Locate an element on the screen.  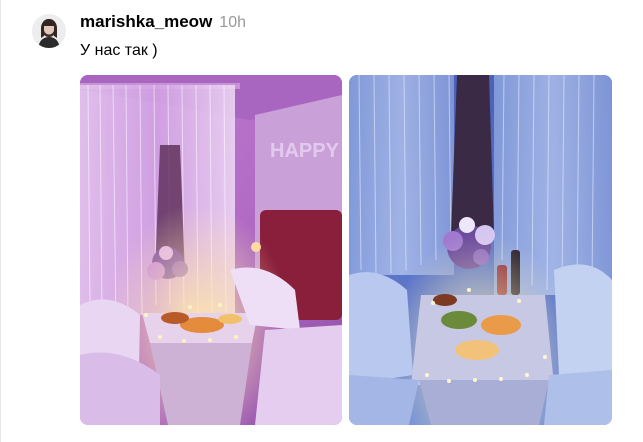
post-timestamp: 10h is located at coordinates (232, 23).